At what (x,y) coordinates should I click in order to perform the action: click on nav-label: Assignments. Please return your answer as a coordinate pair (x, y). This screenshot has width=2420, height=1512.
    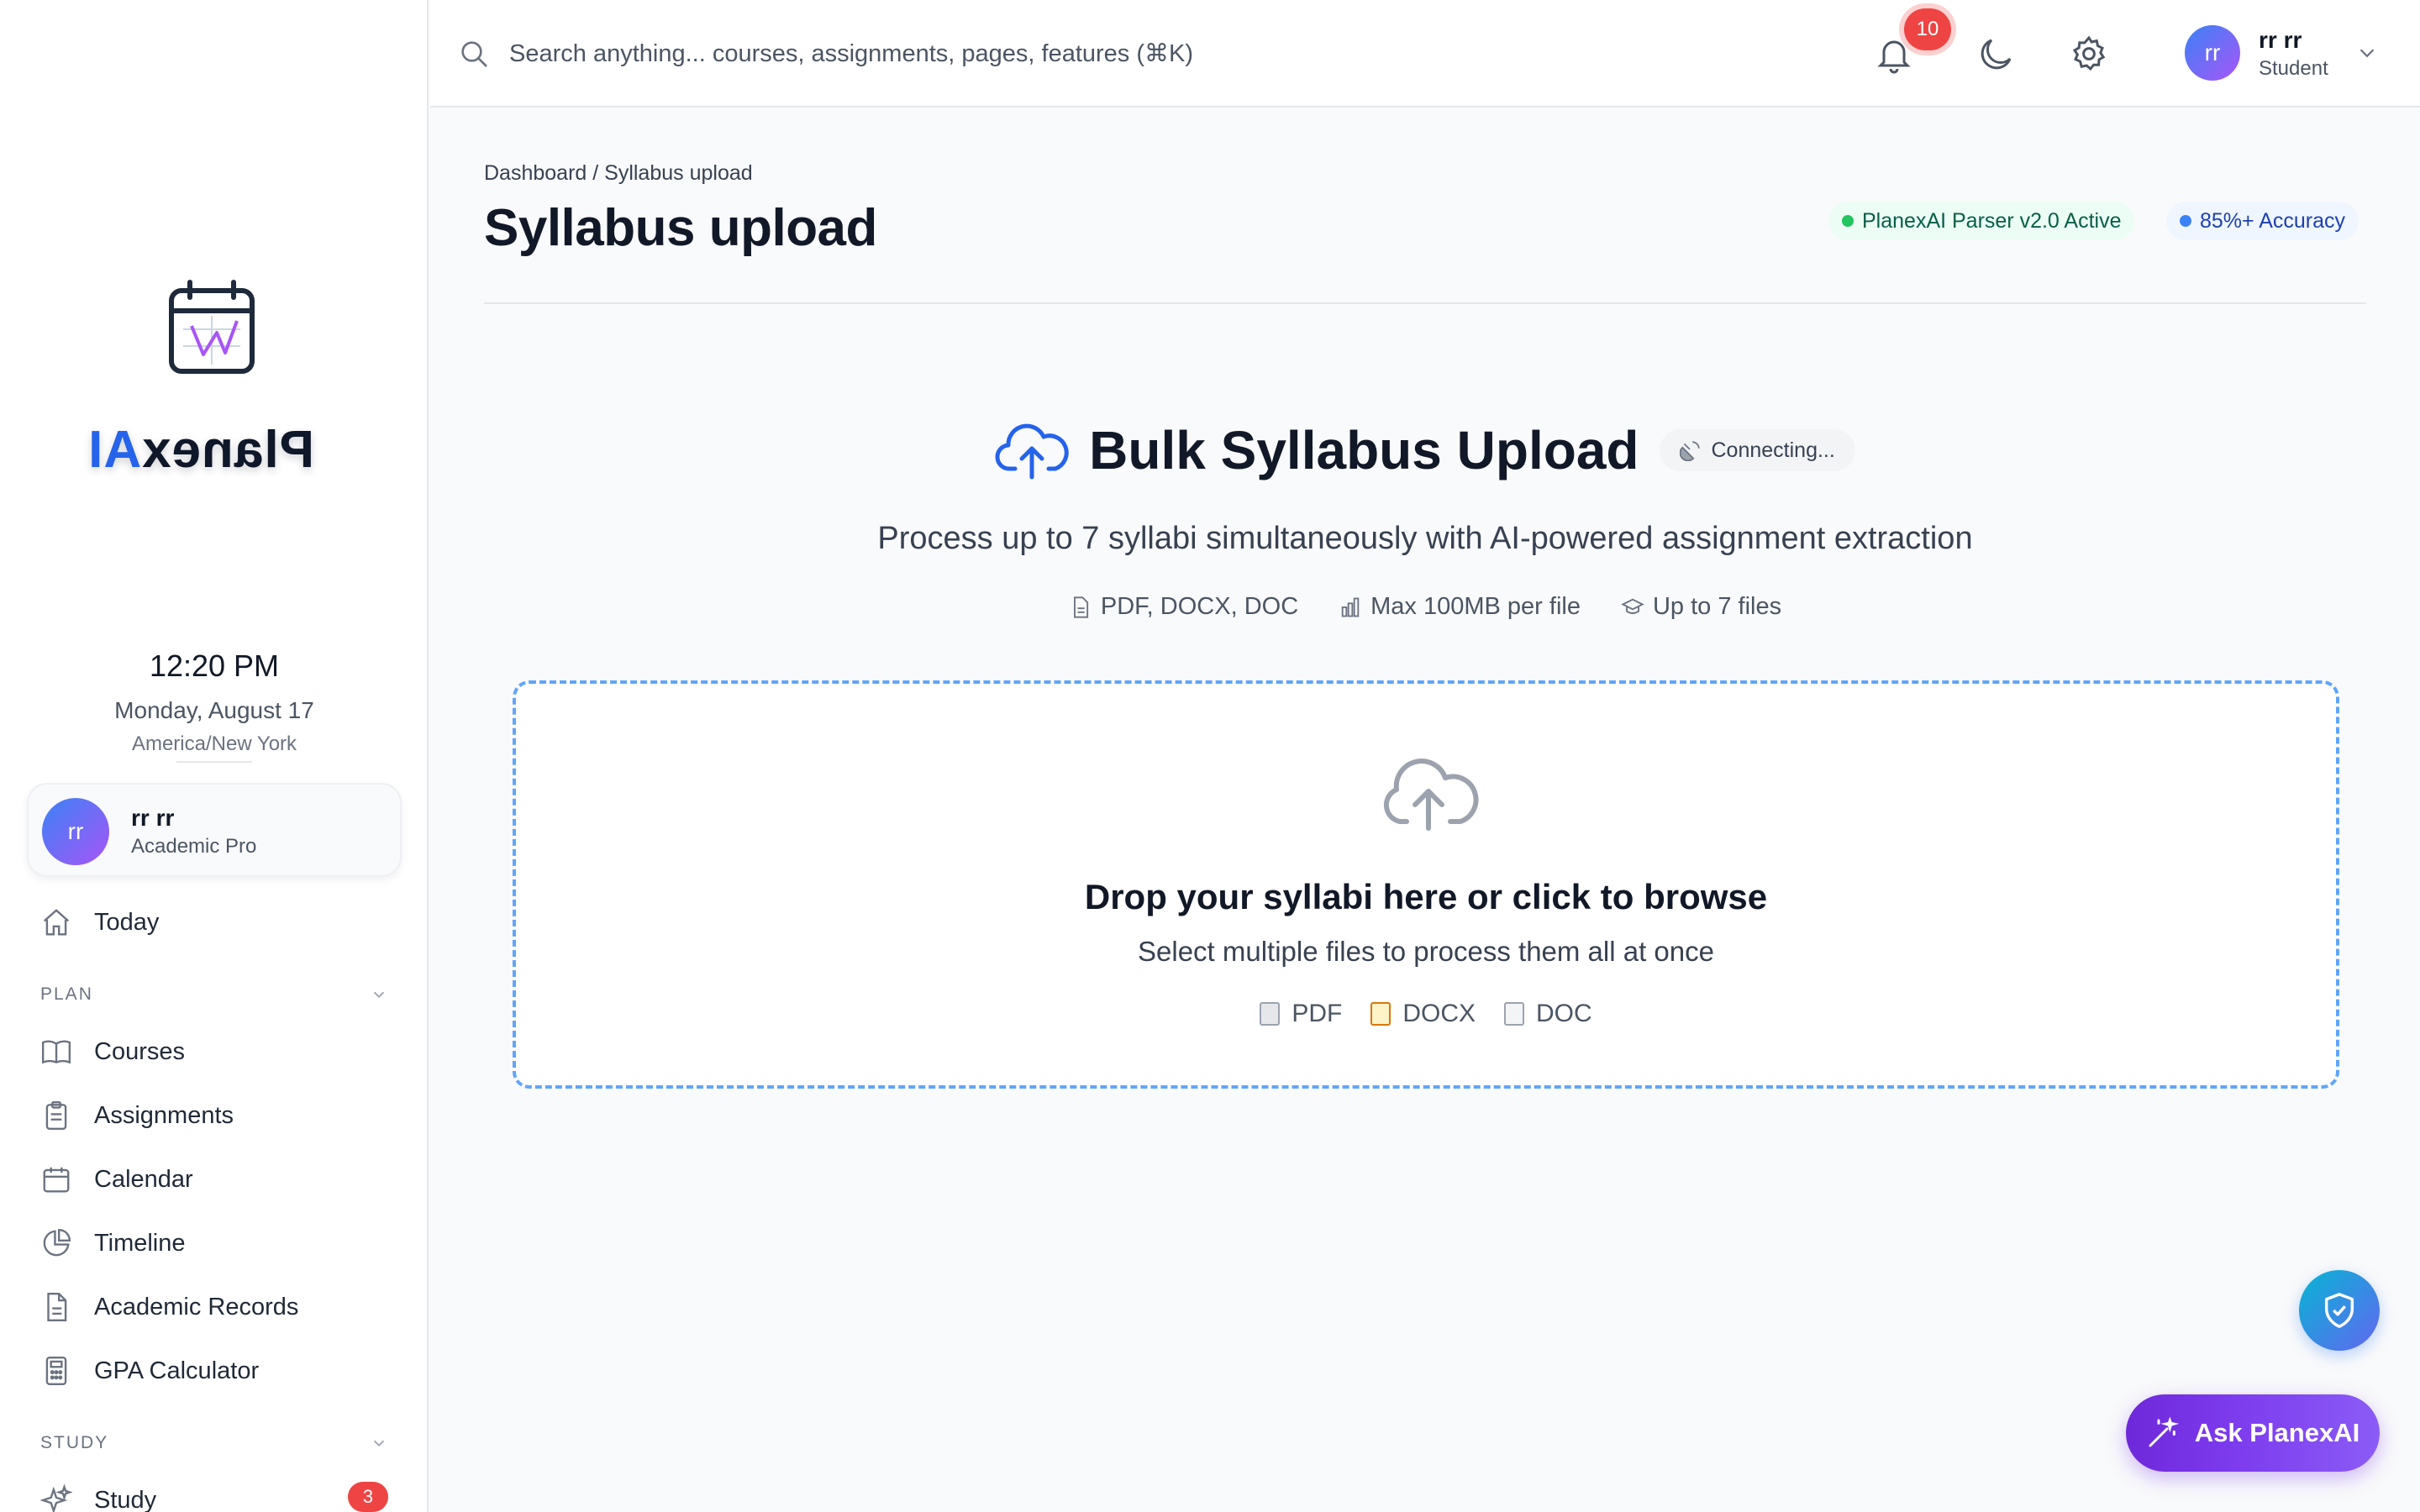
    Looking at the image, I should click on (164, 1115).